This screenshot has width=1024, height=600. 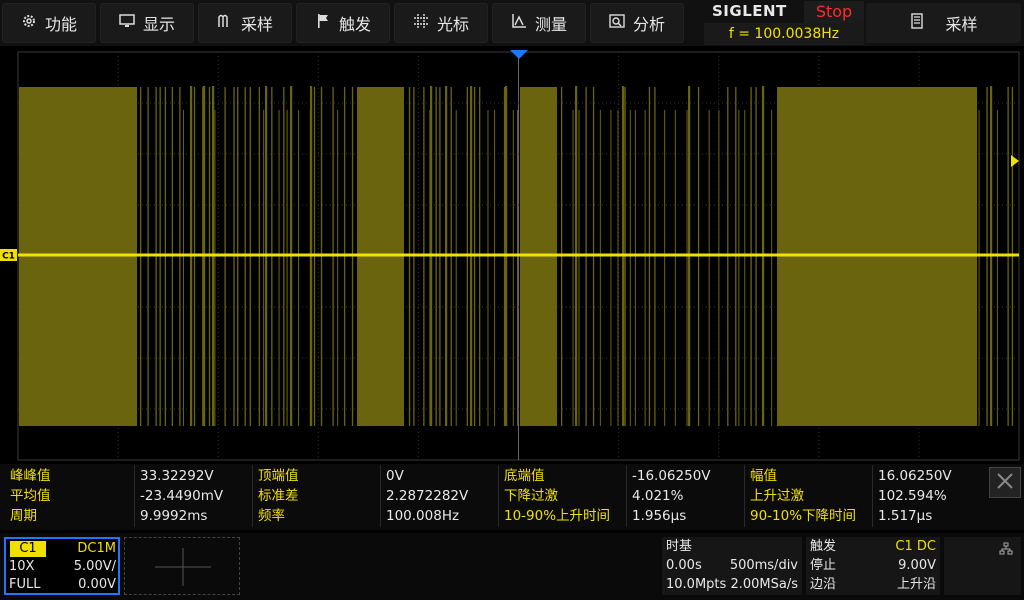 I want to click on channel-marker: C1, so click(x=8, y=255).